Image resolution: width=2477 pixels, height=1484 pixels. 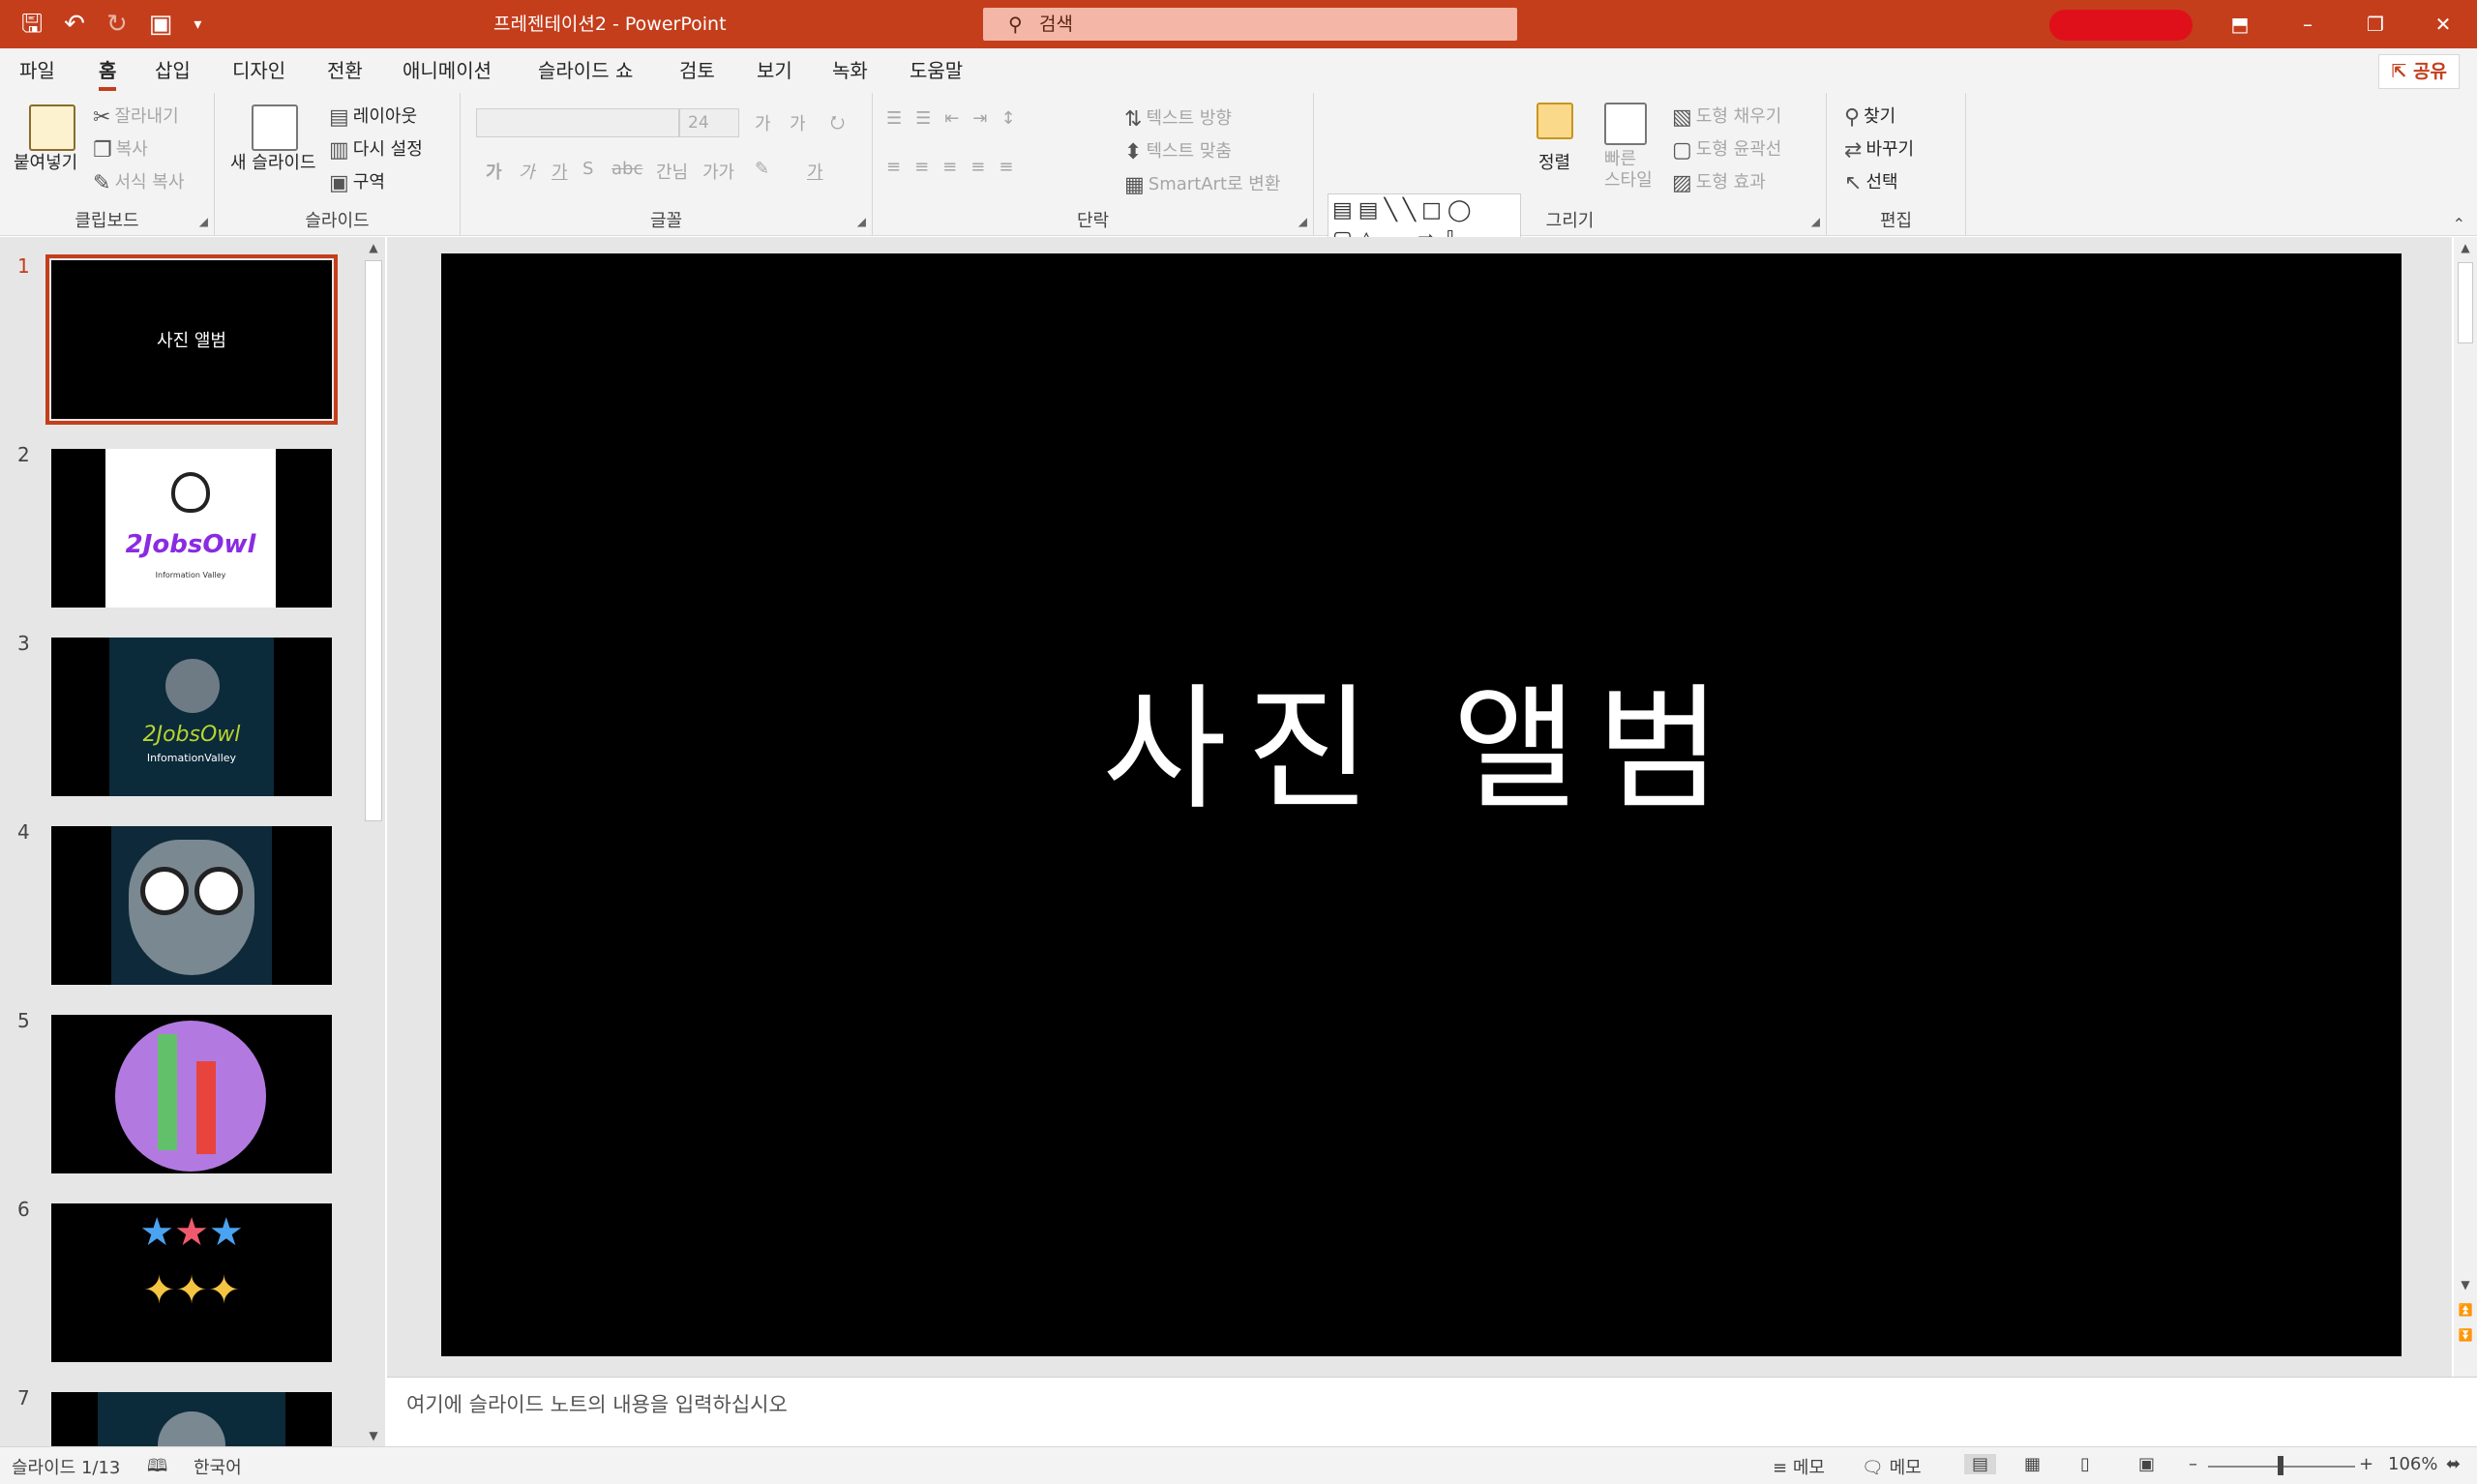 What do you see at coordinates (2453, 1464) in the screenshot?
I see `fit-to-window-icon: ⬌` at bounding box center [2453, 1464].